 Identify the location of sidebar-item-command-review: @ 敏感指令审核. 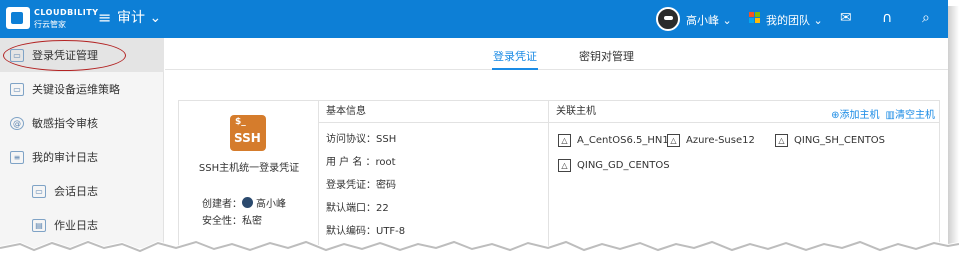
(82, 123).